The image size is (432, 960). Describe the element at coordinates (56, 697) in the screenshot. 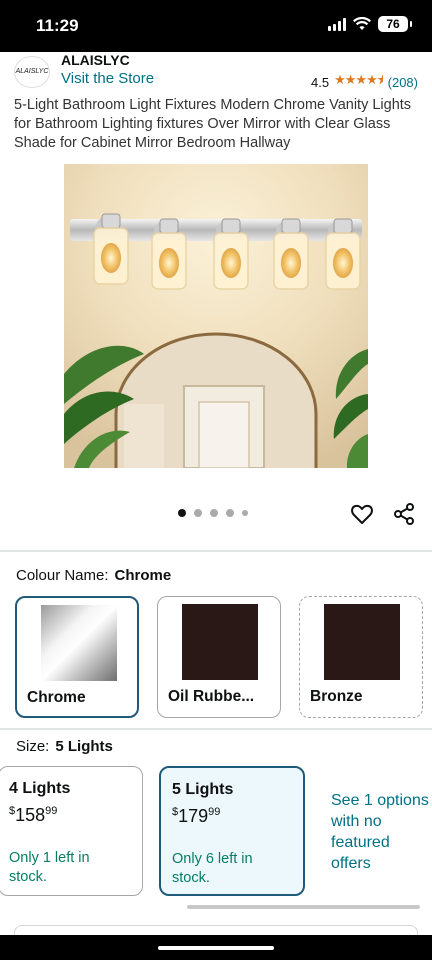

I see `colour-option-label: Chrome` at that location.